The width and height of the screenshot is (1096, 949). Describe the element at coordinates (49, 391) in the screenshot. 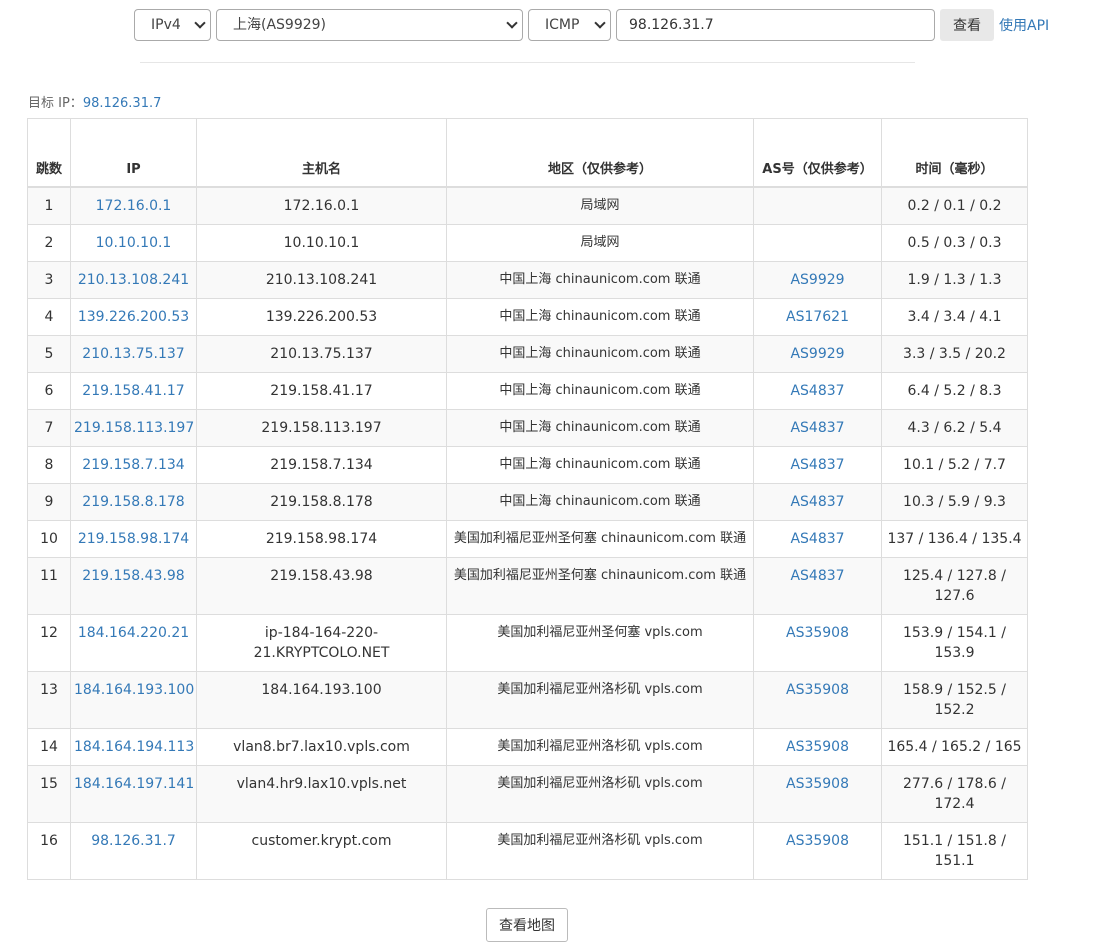

I see `hop-cell: 6` at that location.